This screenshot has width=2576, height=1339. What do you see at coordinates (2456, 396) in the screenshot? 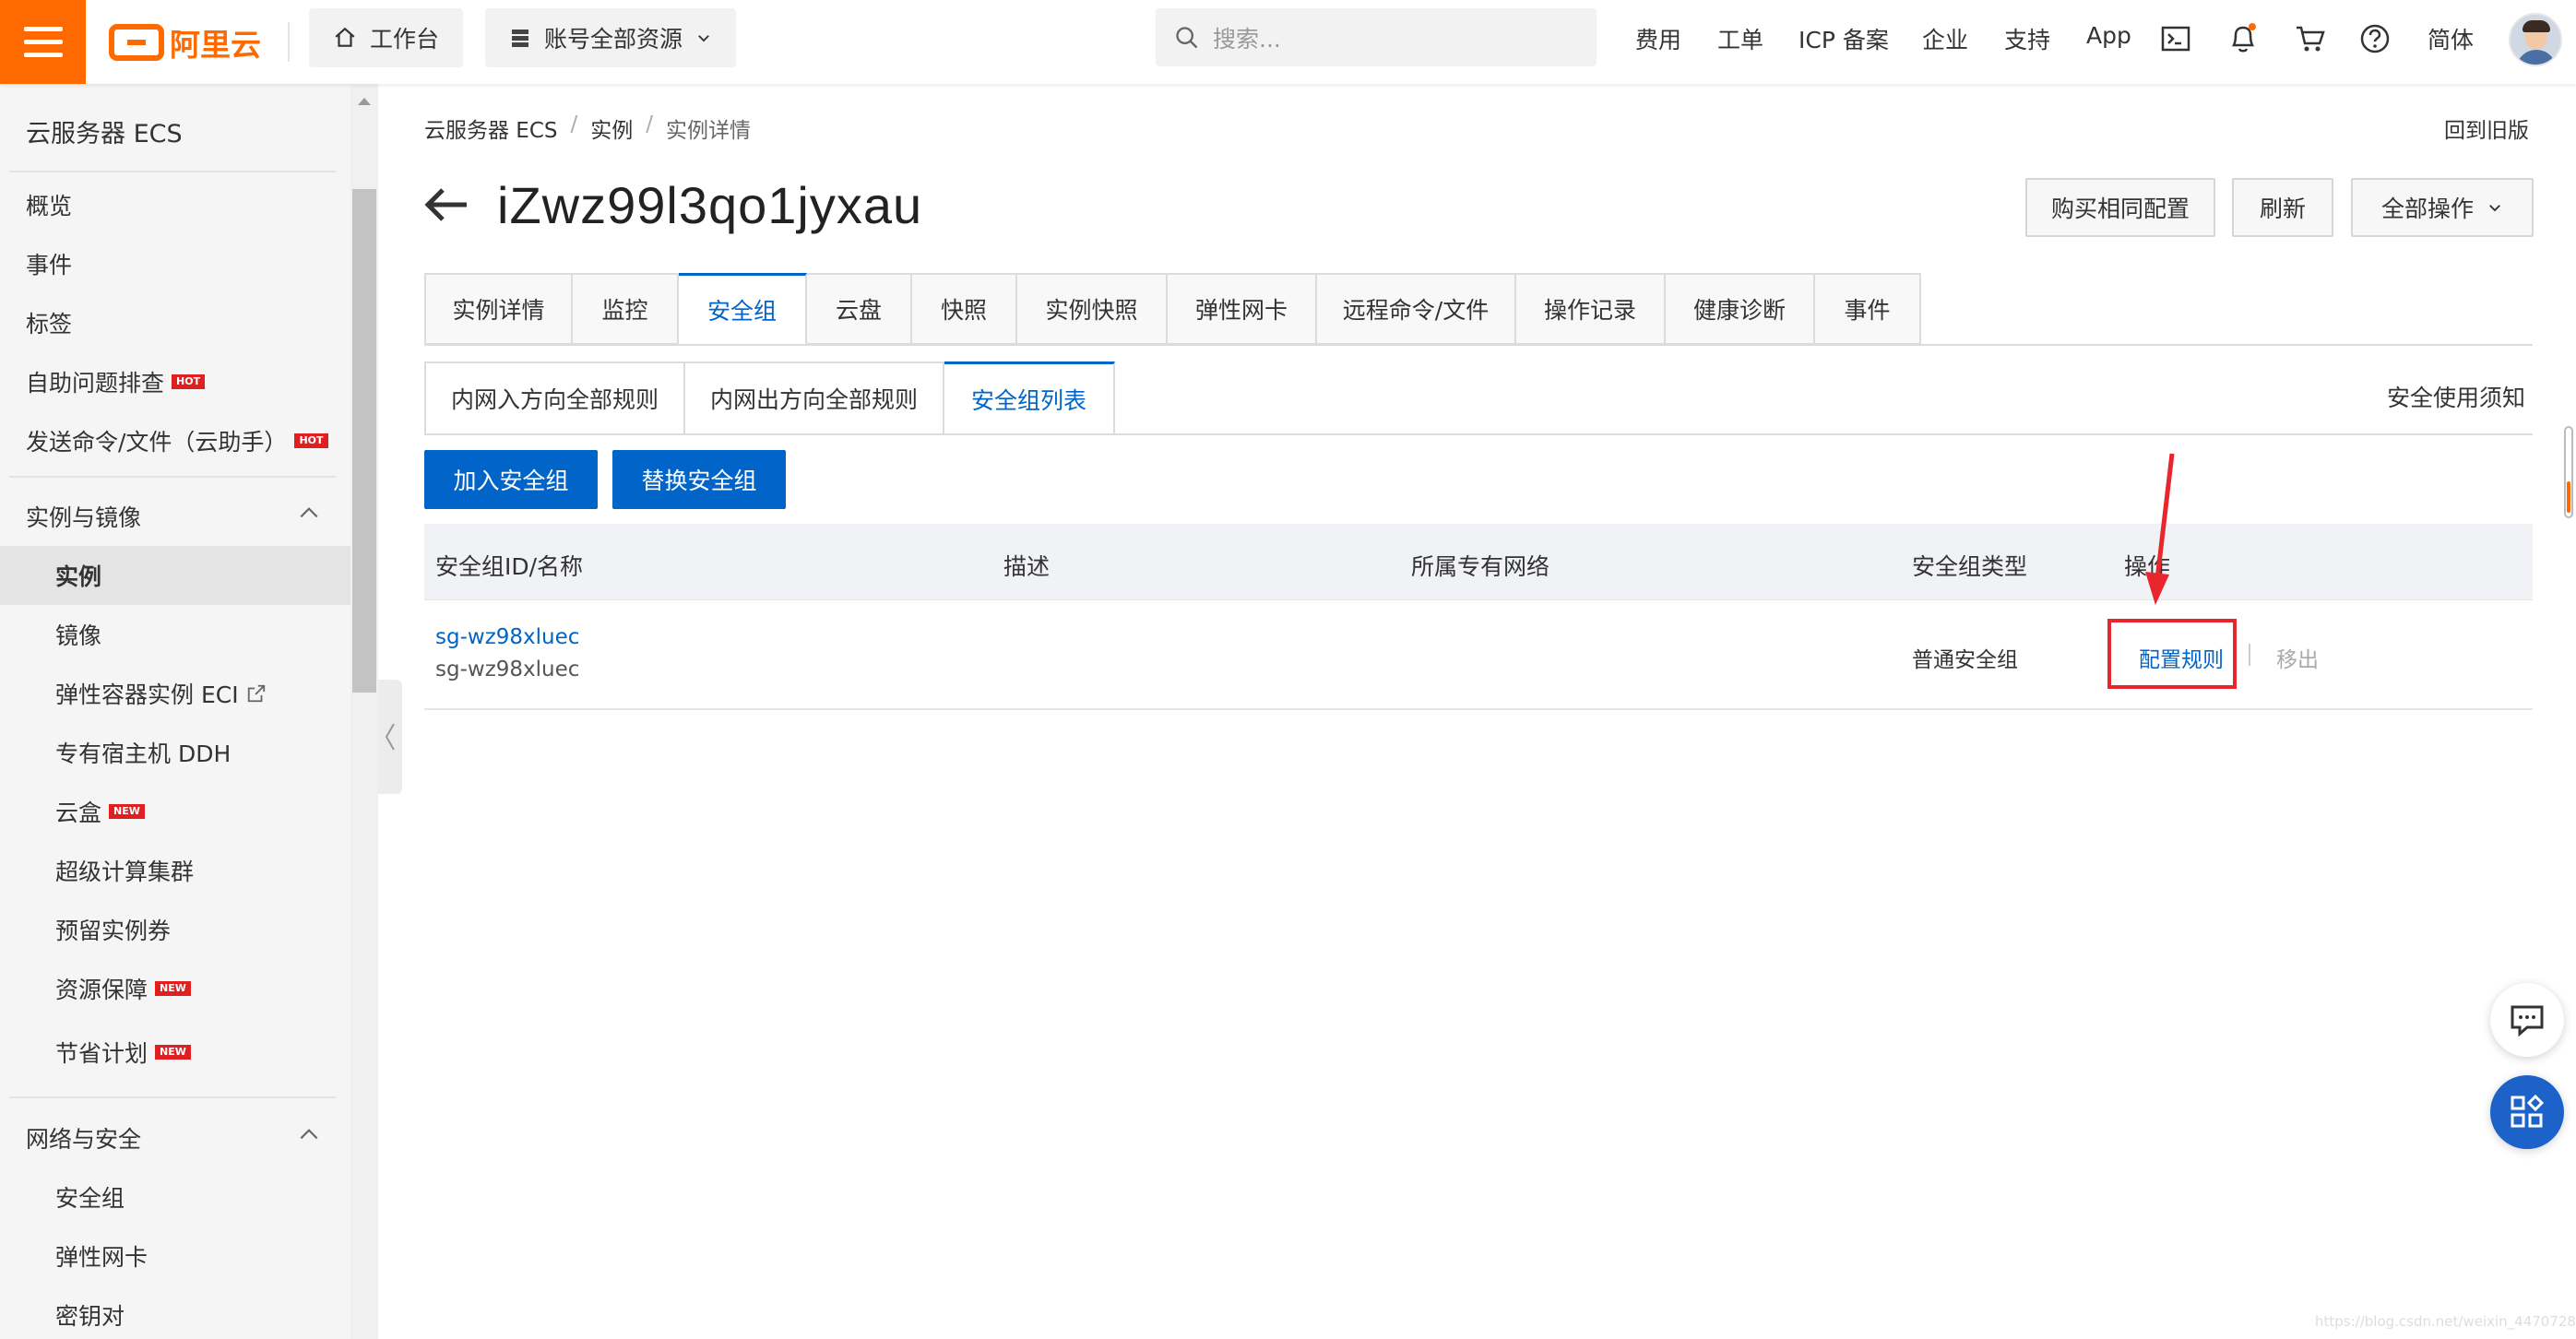
I see `security-notice-link: 安全使用须知` at bounding box center [2456, 396].